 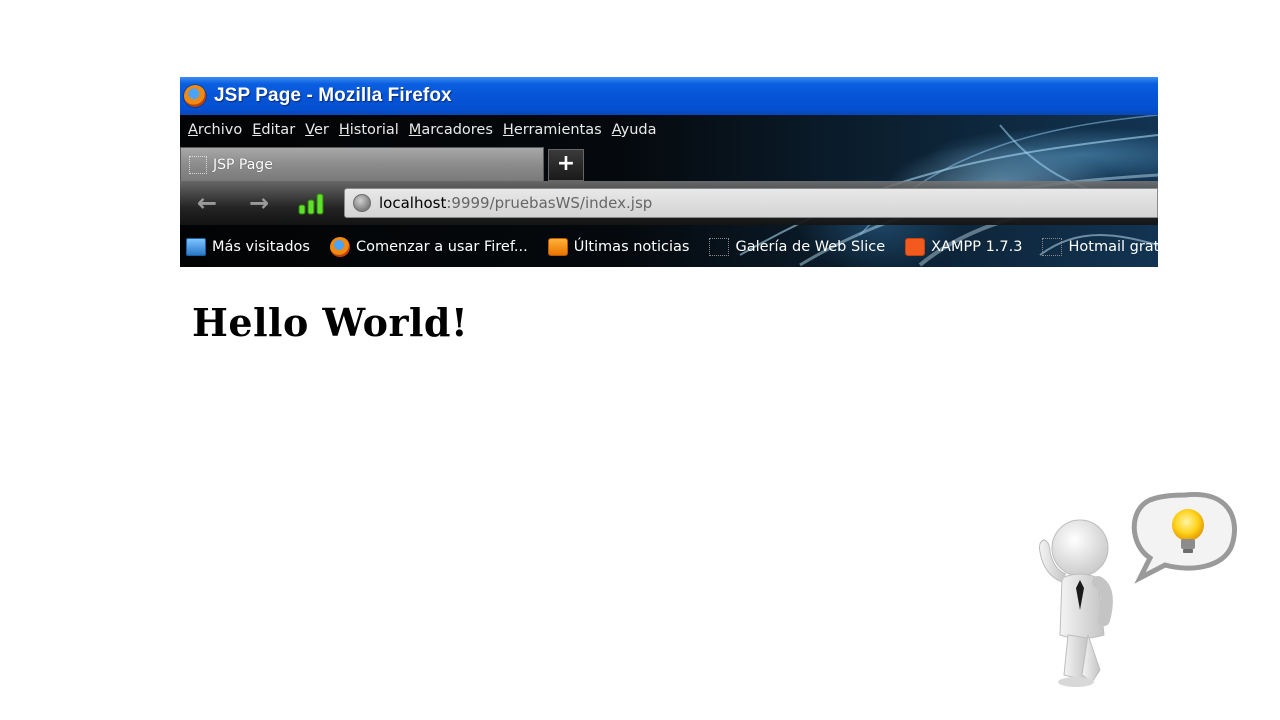 I want to click on title-bar: JSP Page - Mozilla Firefox, so click(x=669, y=96).